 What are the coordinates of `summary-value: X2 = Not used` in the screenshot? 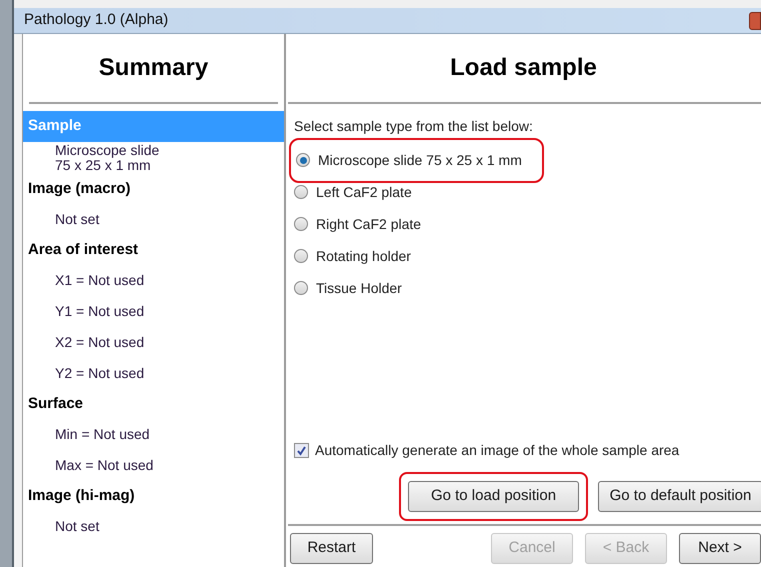 It's located at (100, 342).